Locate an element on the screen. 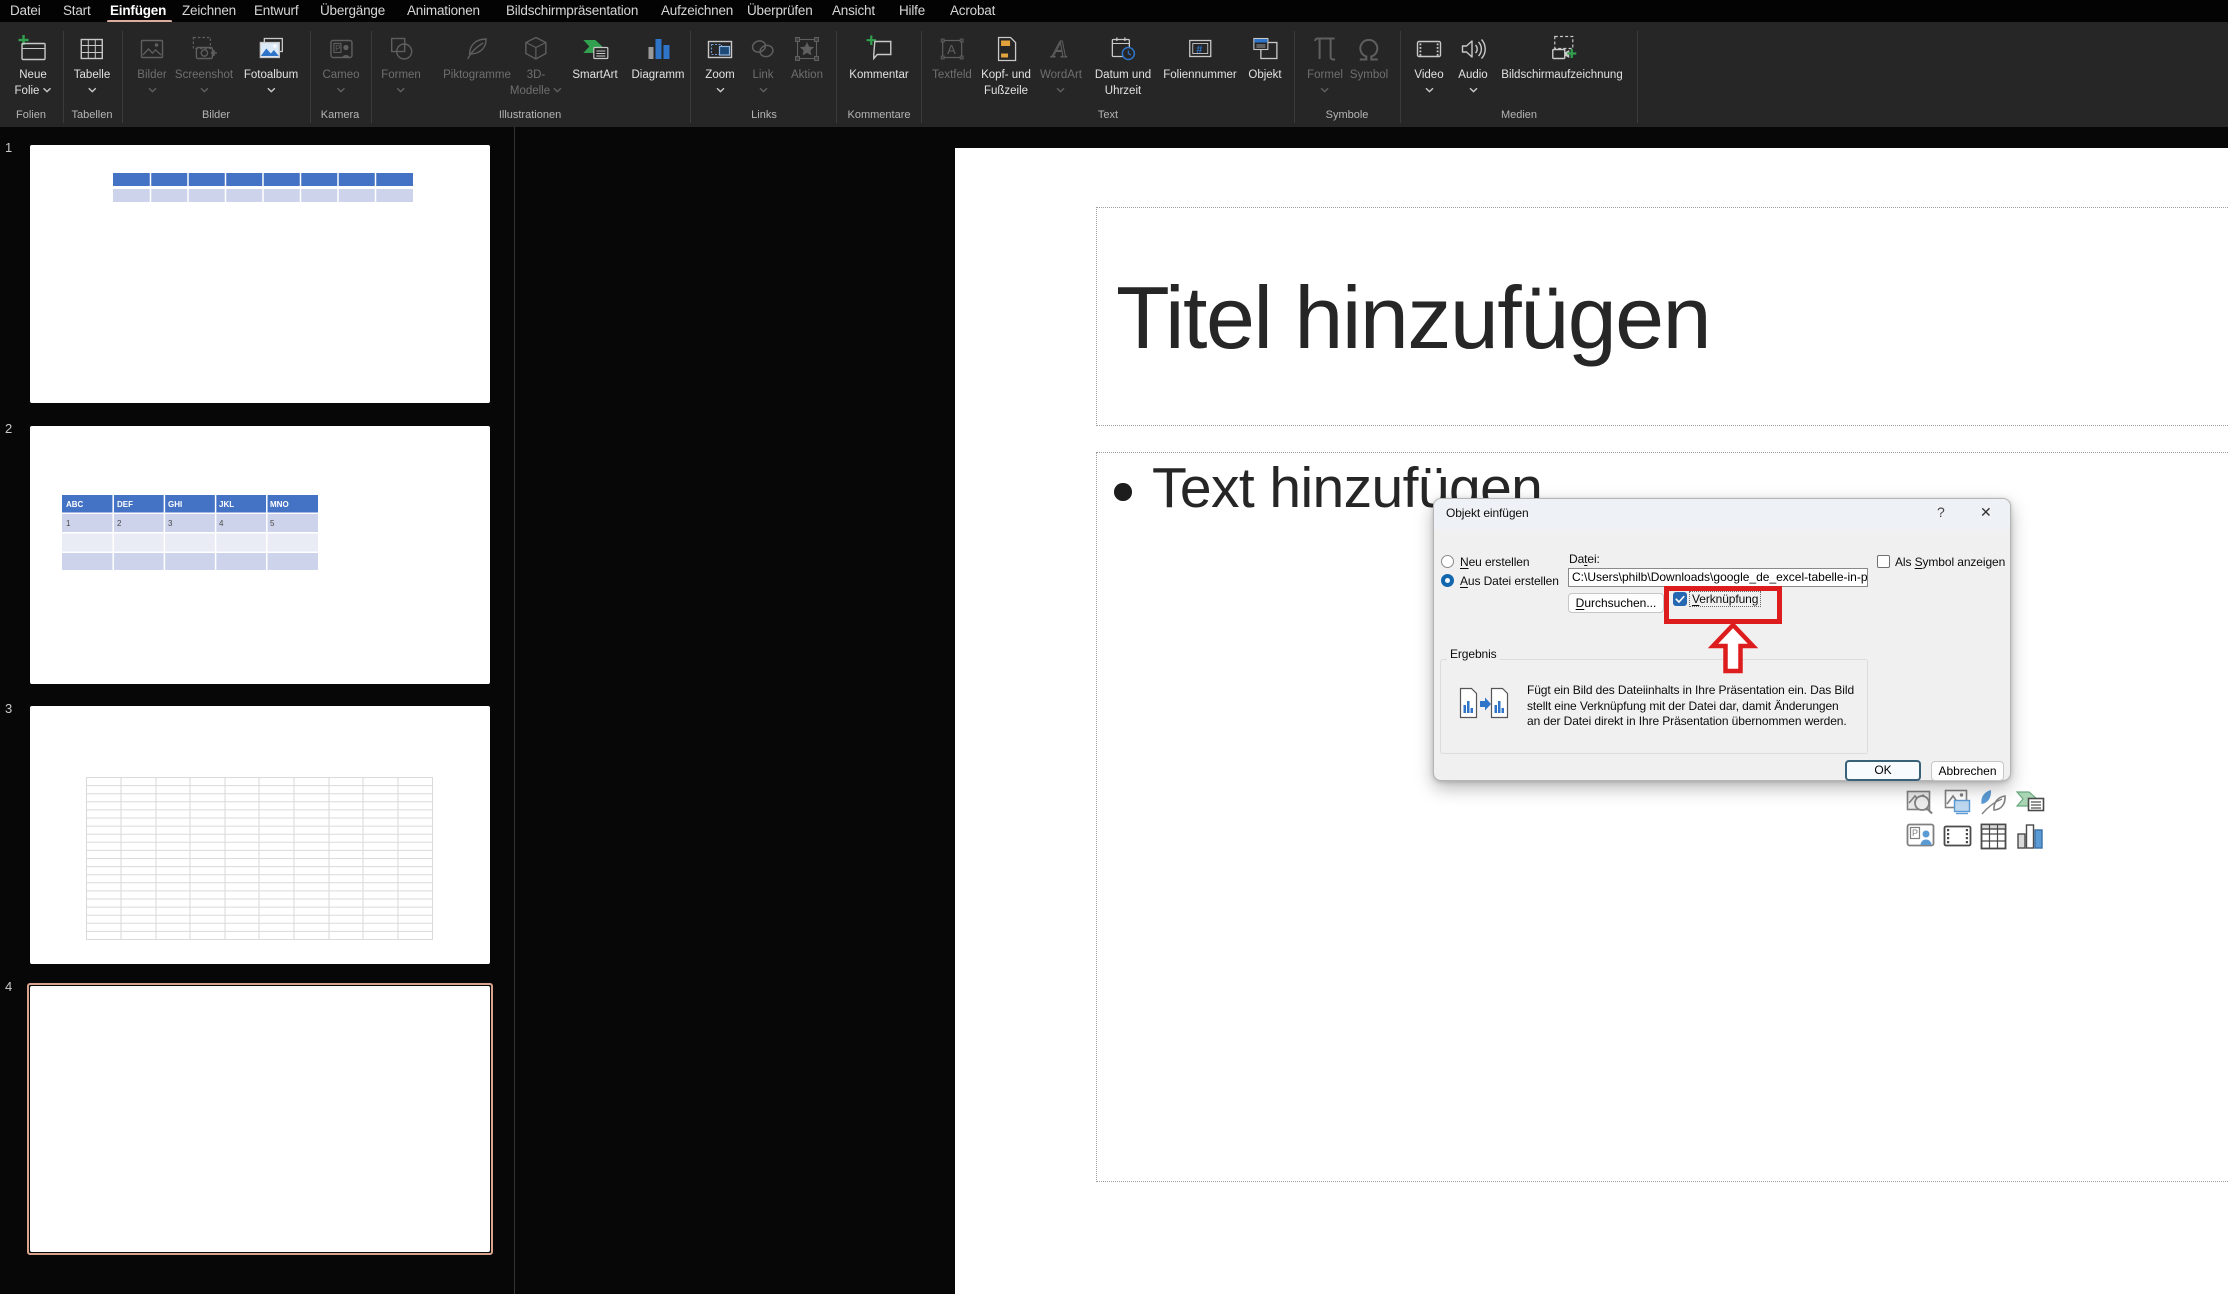  svg-text: 2 is located at coordinates (119, 523).